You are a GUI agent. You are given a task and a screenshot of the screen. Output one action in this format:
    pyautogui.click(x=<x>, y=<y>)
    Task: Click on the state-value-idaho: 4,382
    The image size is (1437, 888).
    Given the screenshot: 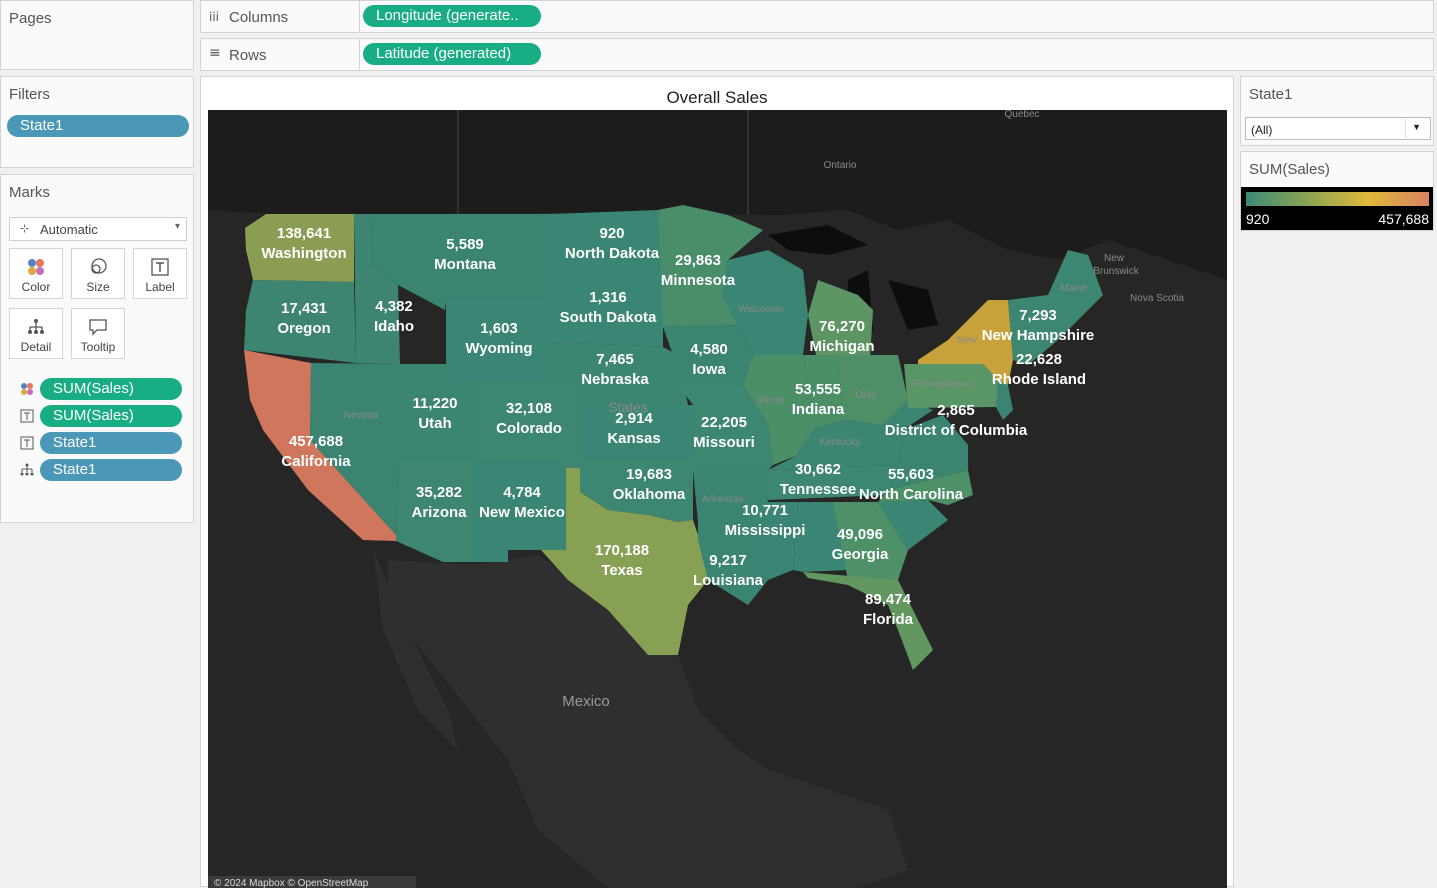 What is the action you would take?
    pyautogui.click(x=394, y=306)
    